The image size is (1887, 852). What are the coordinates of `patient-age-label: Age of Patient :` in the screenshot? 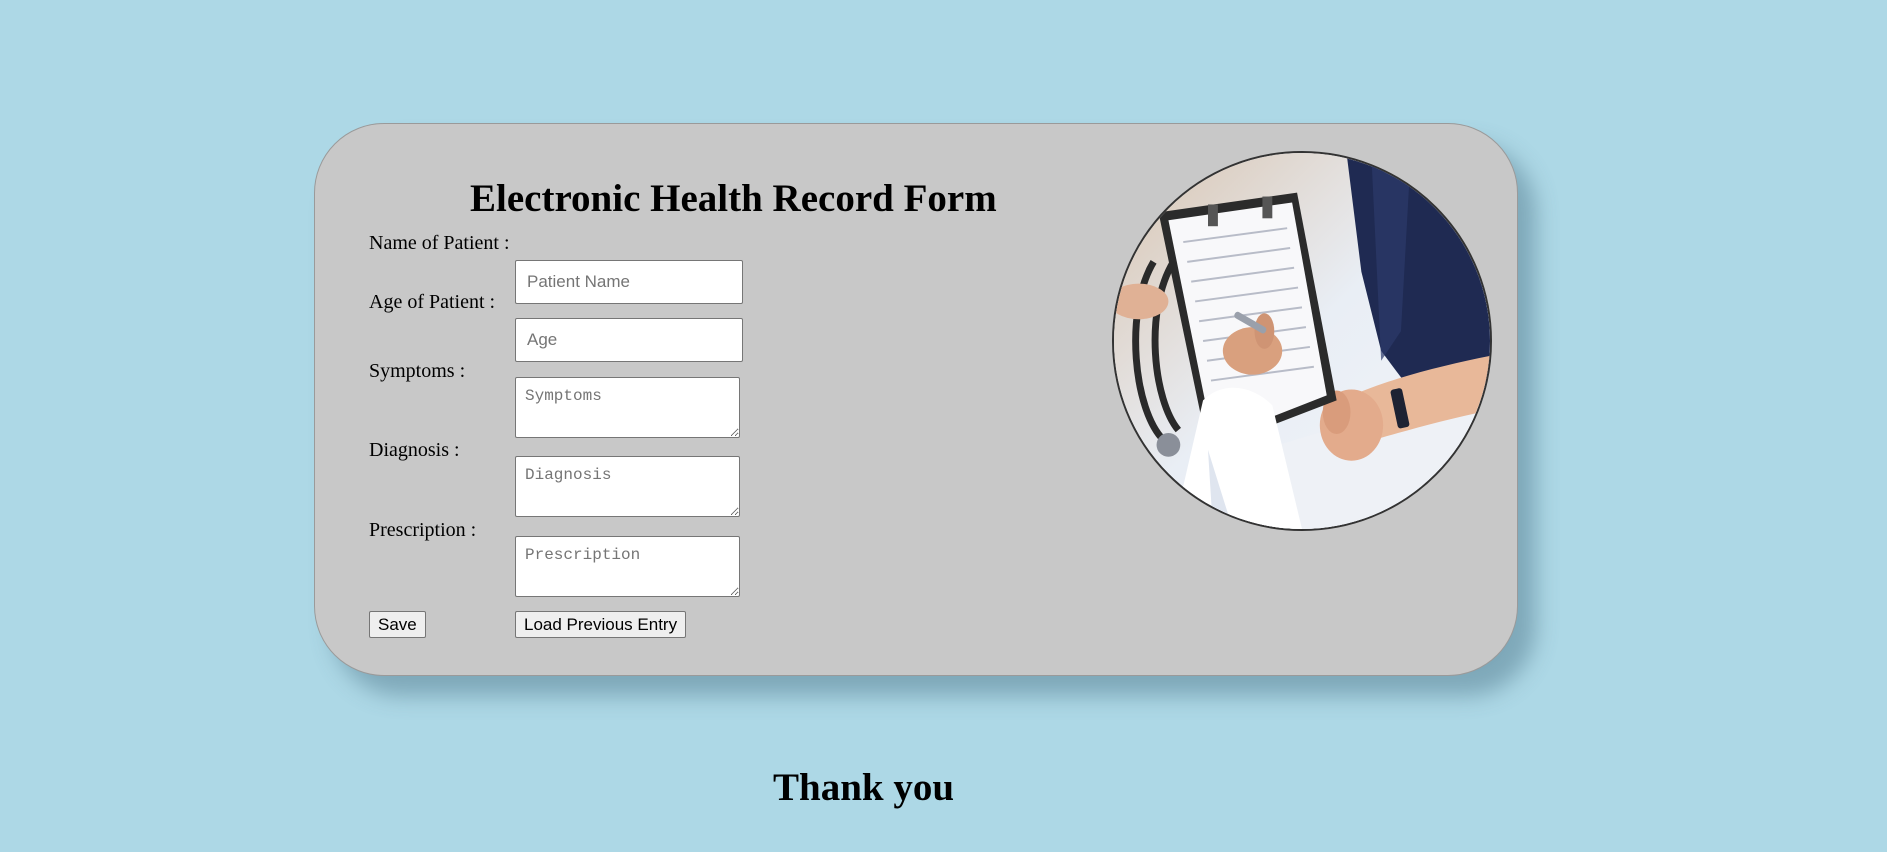 It's located at (432, 302).